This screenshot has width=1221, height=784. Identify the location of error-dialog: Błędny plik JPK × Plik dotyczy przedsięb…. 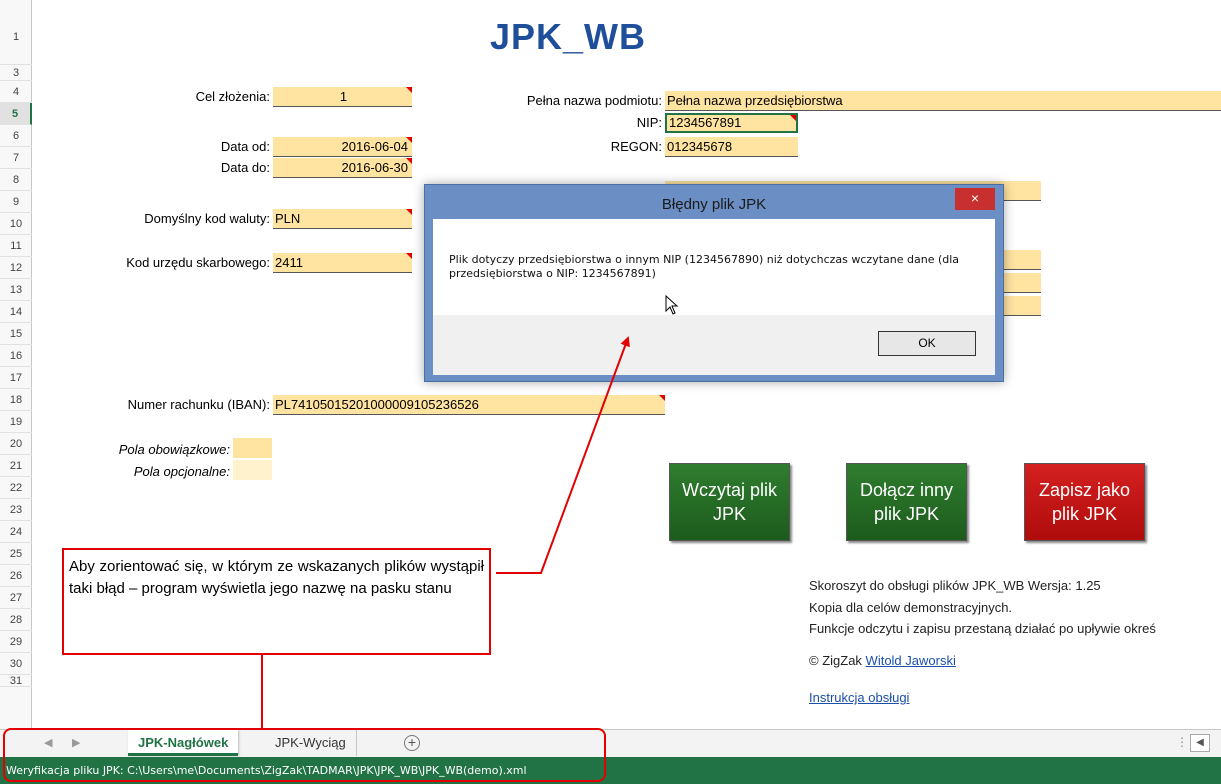
(714, 283).